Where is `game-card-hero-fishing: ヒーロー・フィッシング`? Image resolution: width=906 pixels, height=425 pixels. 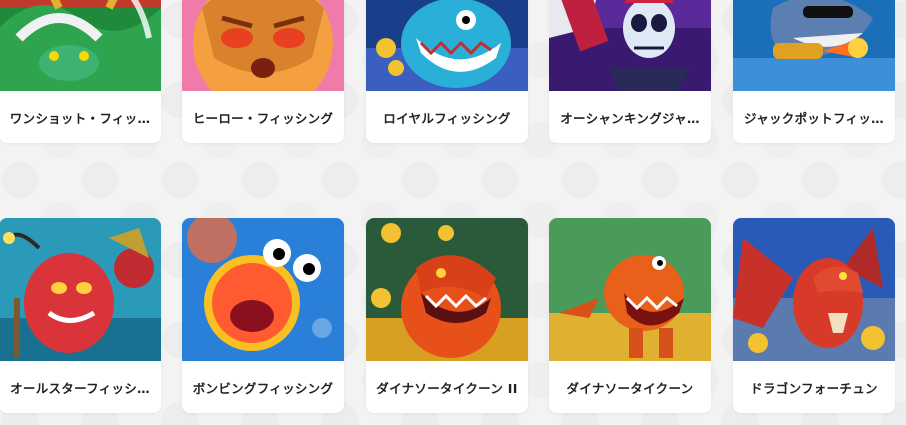 game-card-hero-fishing: ヒーロー・フィッシング is located at coordinates (263, 71).